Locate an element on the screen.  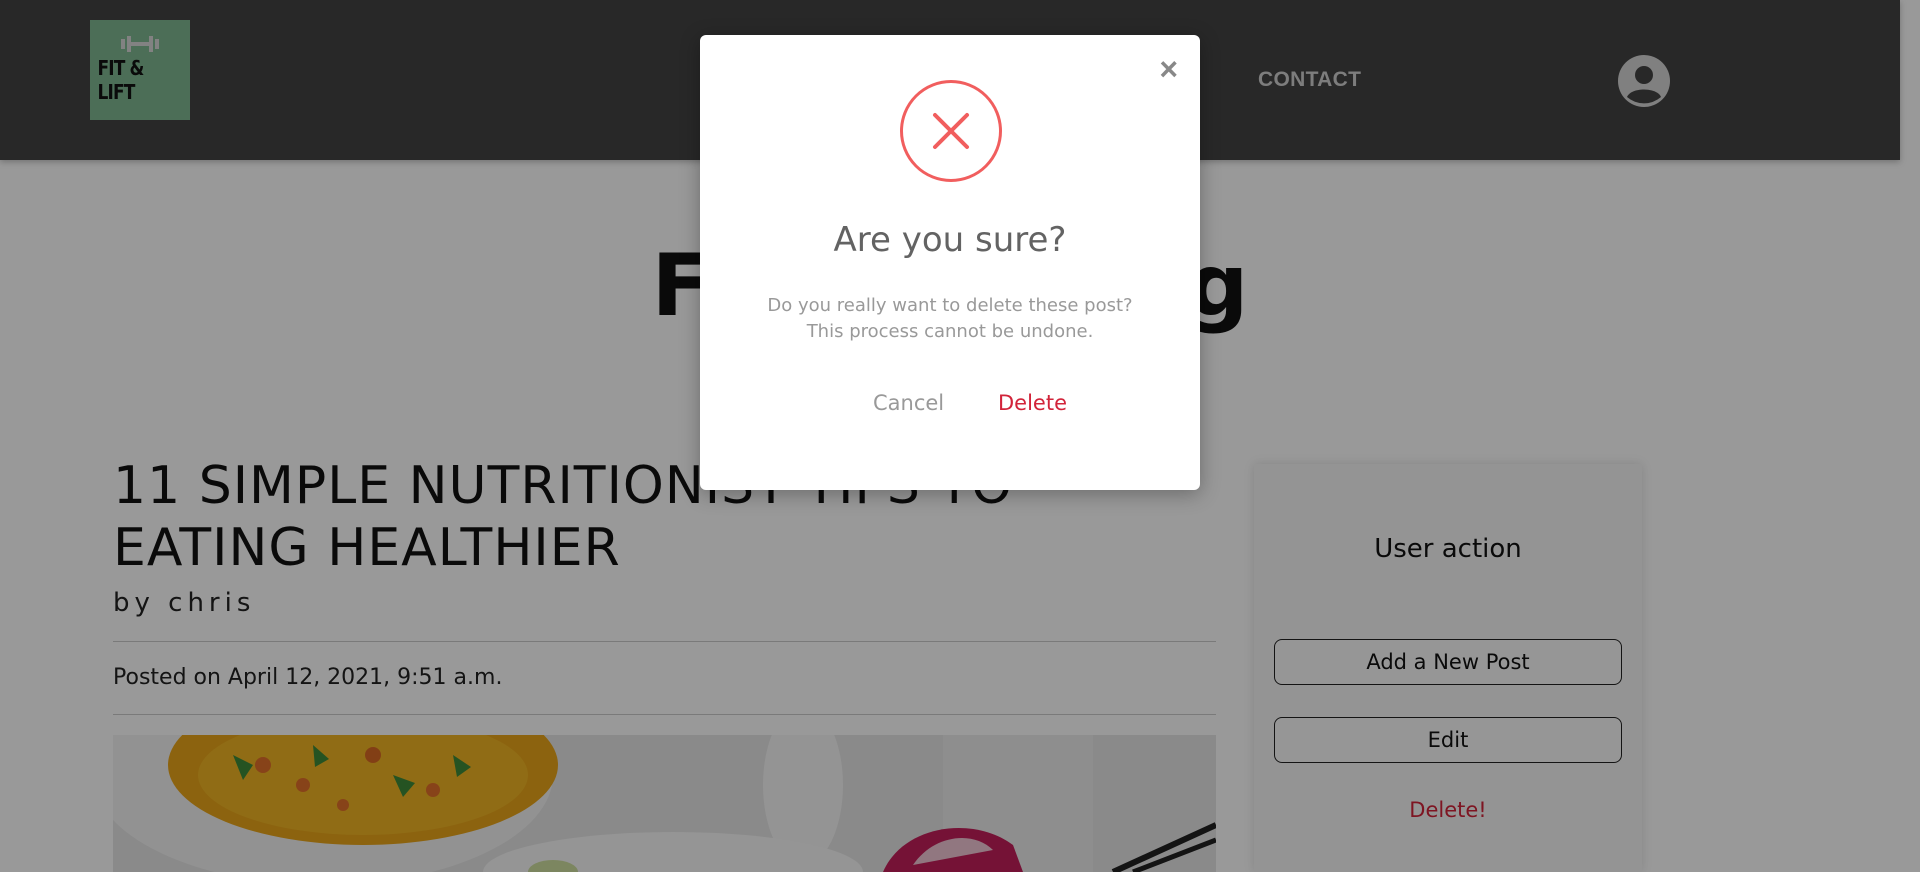
modal-heading: Are you sure? is located at coordinates (950, 240).